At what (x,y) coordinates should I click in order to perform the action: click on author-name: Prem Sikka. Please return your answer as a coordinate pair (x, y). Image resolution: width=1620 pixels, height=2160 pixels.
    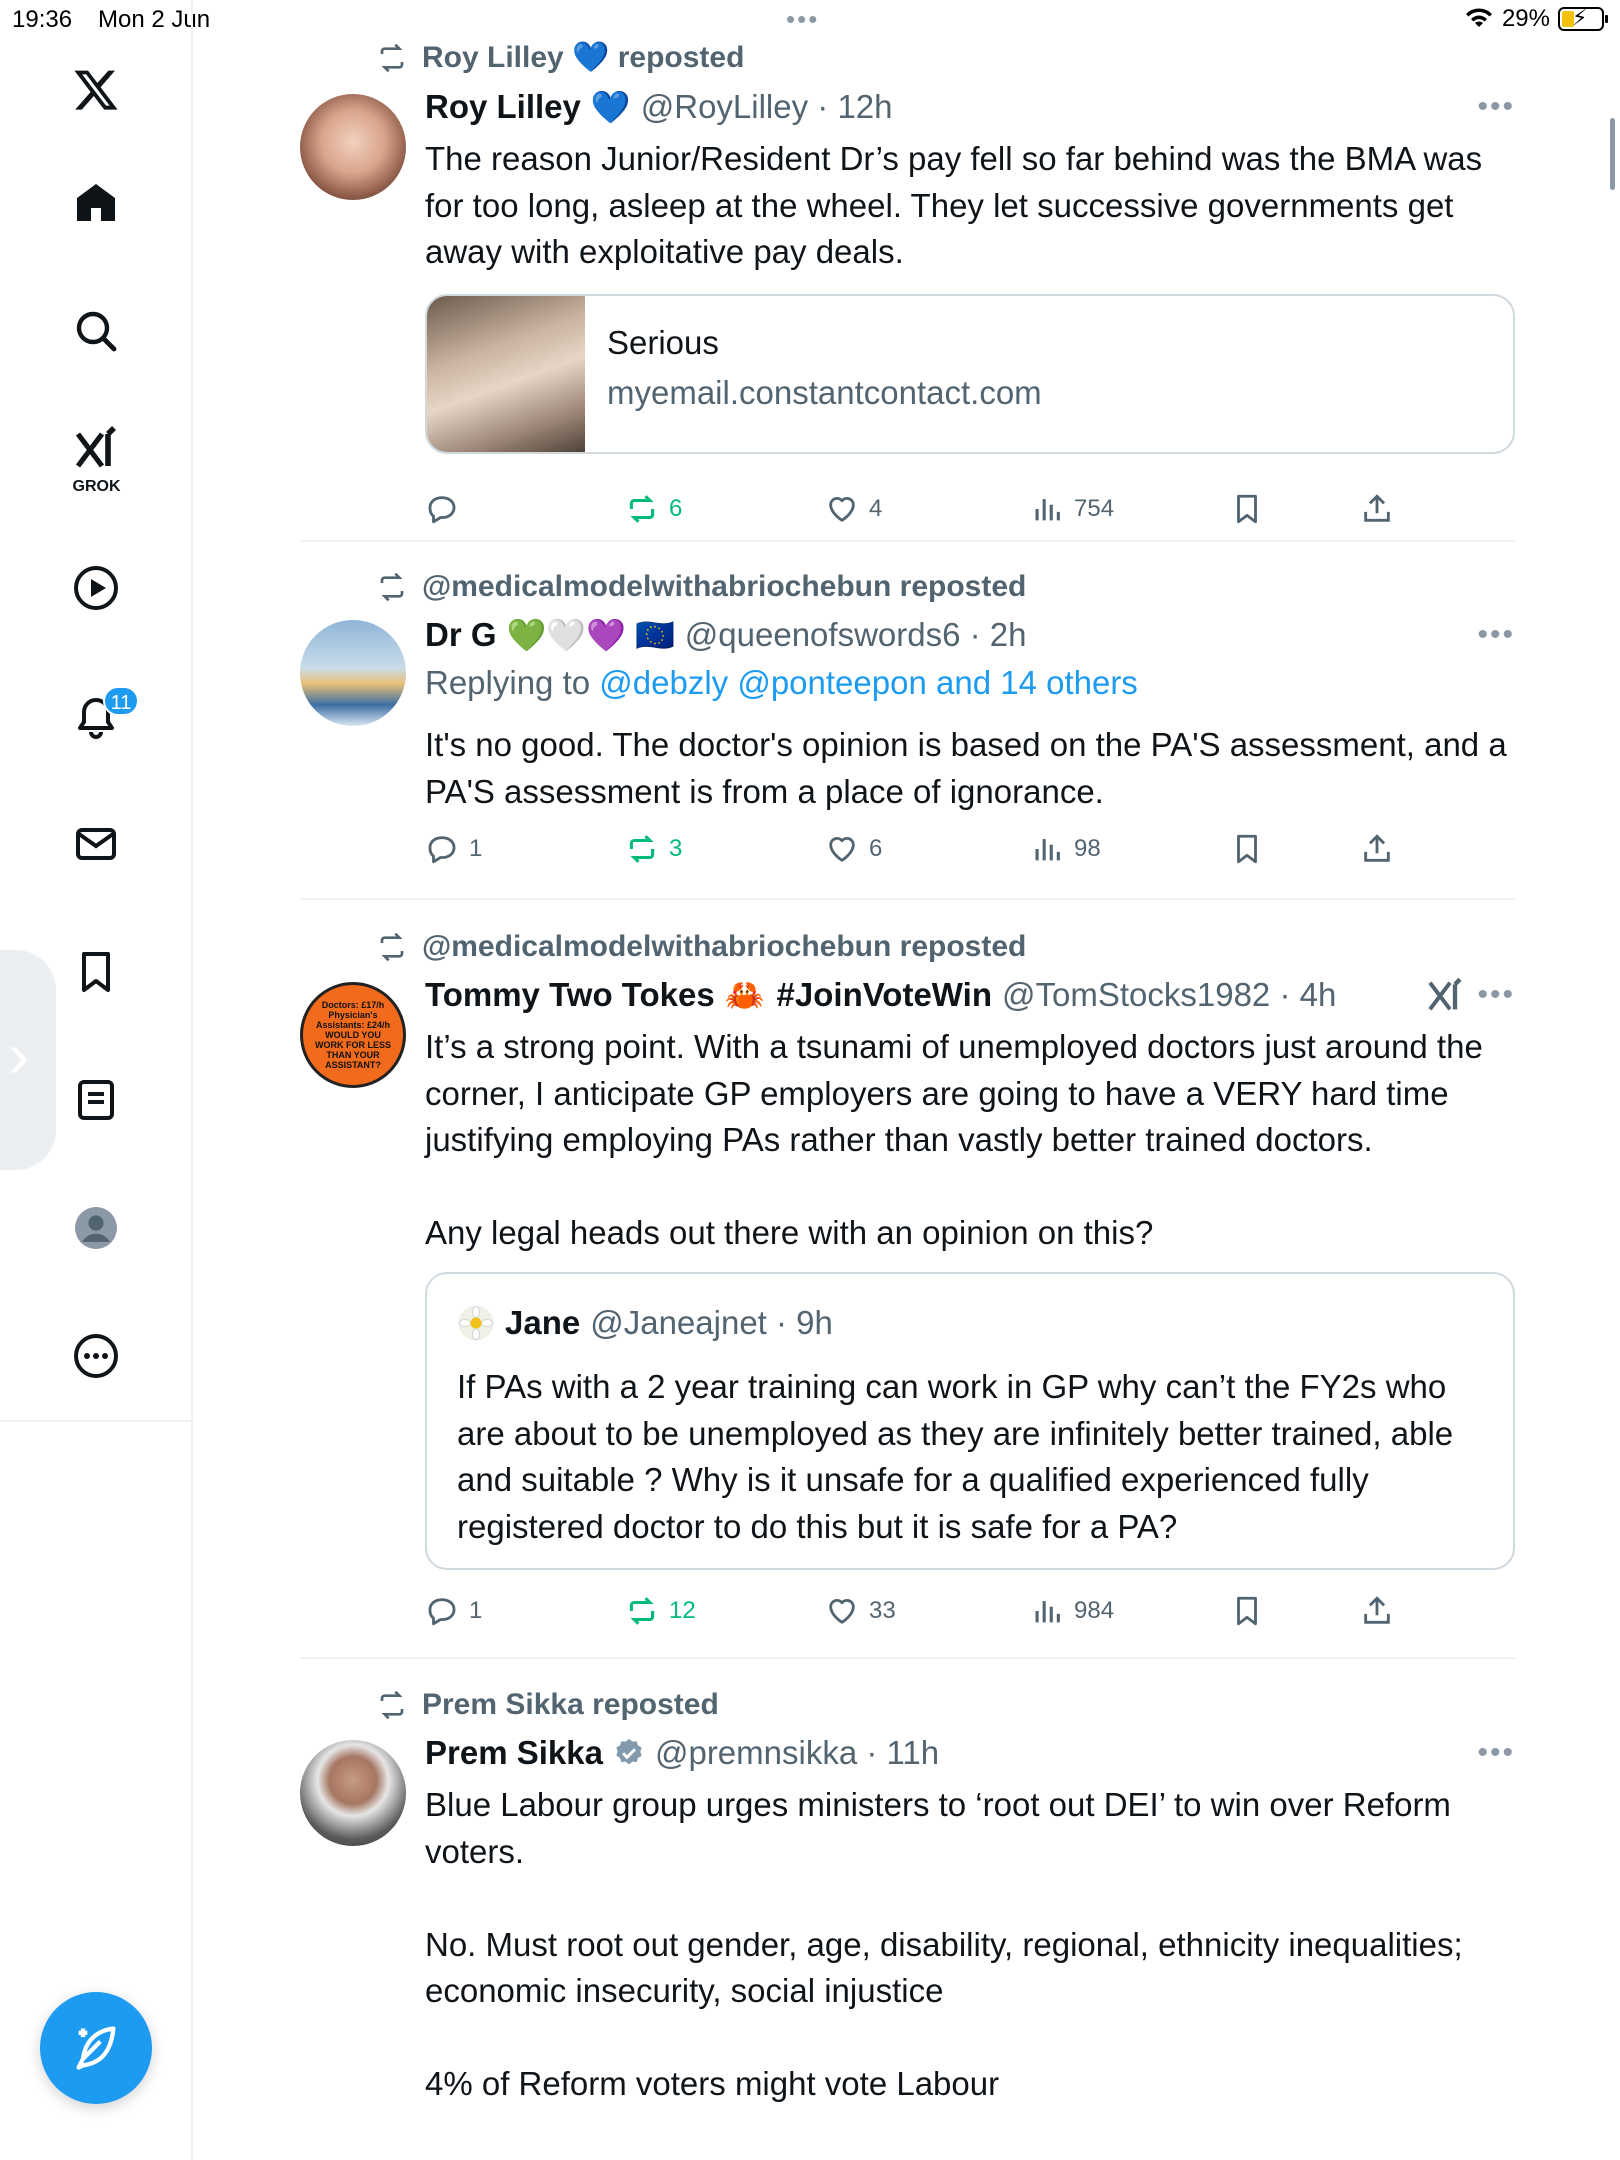
    Looking at the image, I should click on (514, 1753).